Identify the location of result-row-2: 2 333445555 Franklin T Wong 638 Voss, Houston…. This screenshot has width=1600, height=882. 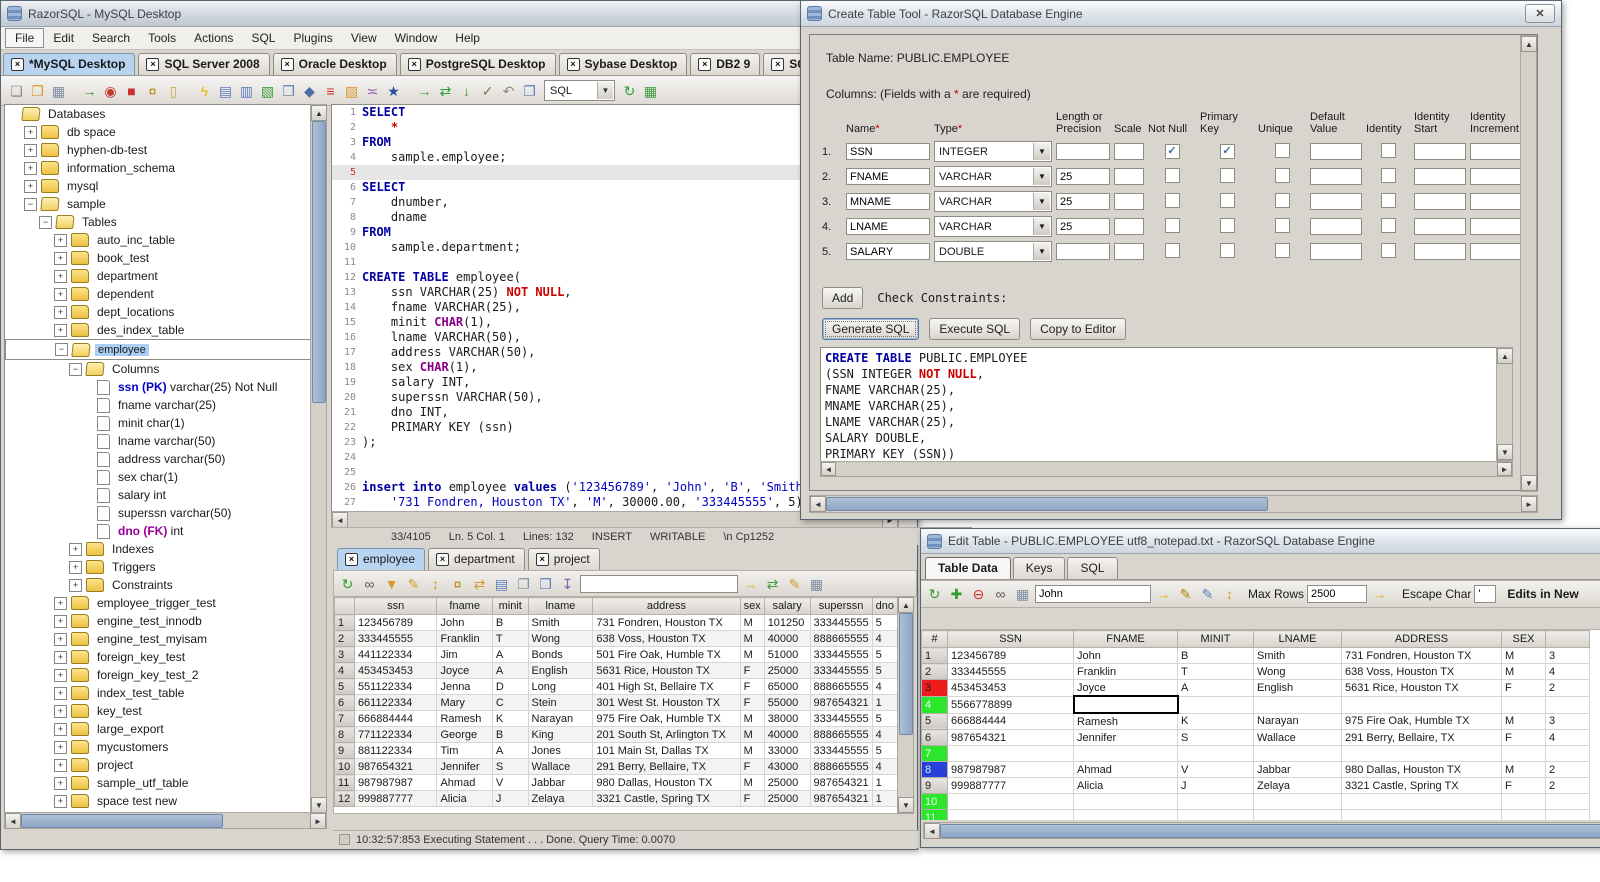
(616, 638).